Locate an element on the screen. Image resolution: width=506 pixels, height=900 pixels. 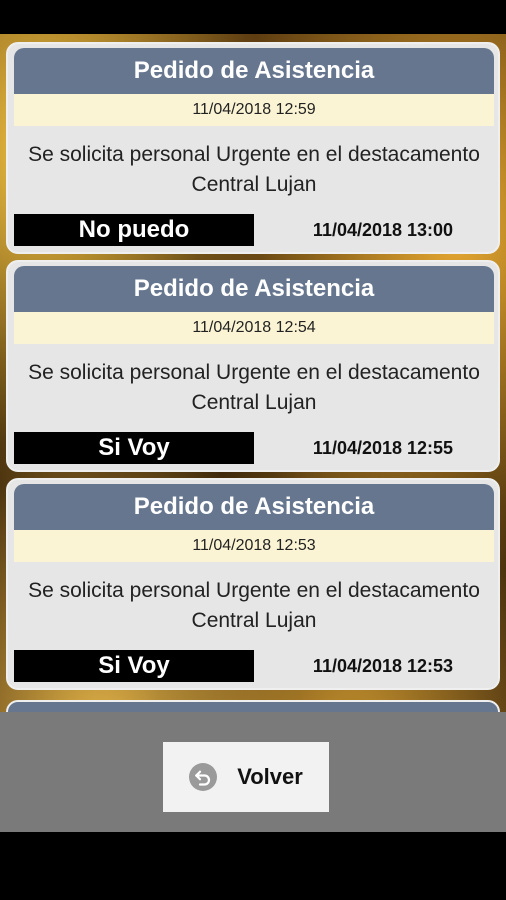
navigation-bar is located at coordinates (253, 866).